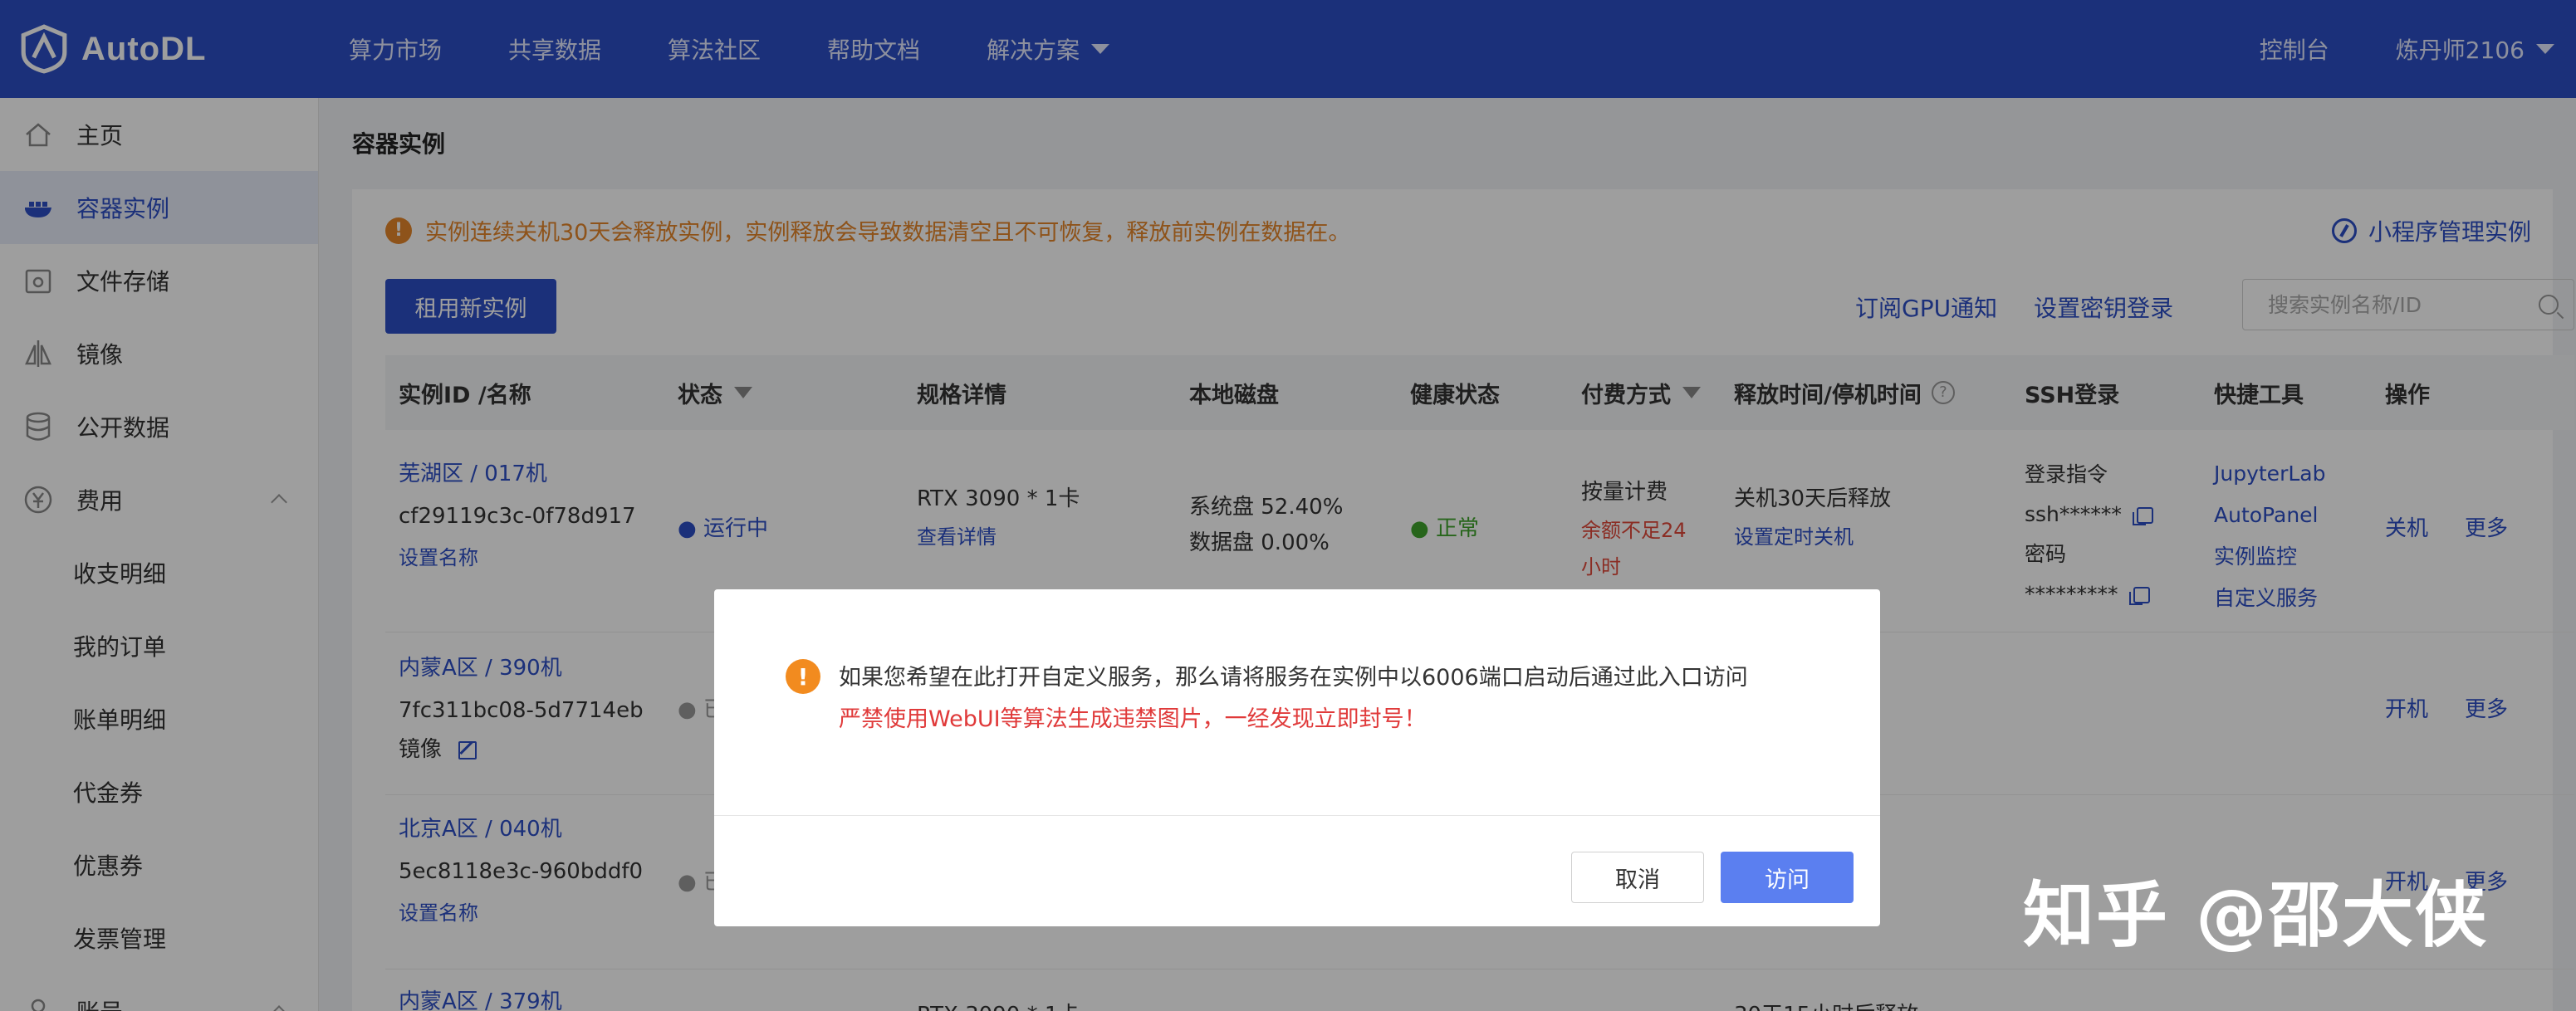  Describe the element at coordinates (1638, 877) in the screenshot. I see `cancel-button: 取消` at that location.